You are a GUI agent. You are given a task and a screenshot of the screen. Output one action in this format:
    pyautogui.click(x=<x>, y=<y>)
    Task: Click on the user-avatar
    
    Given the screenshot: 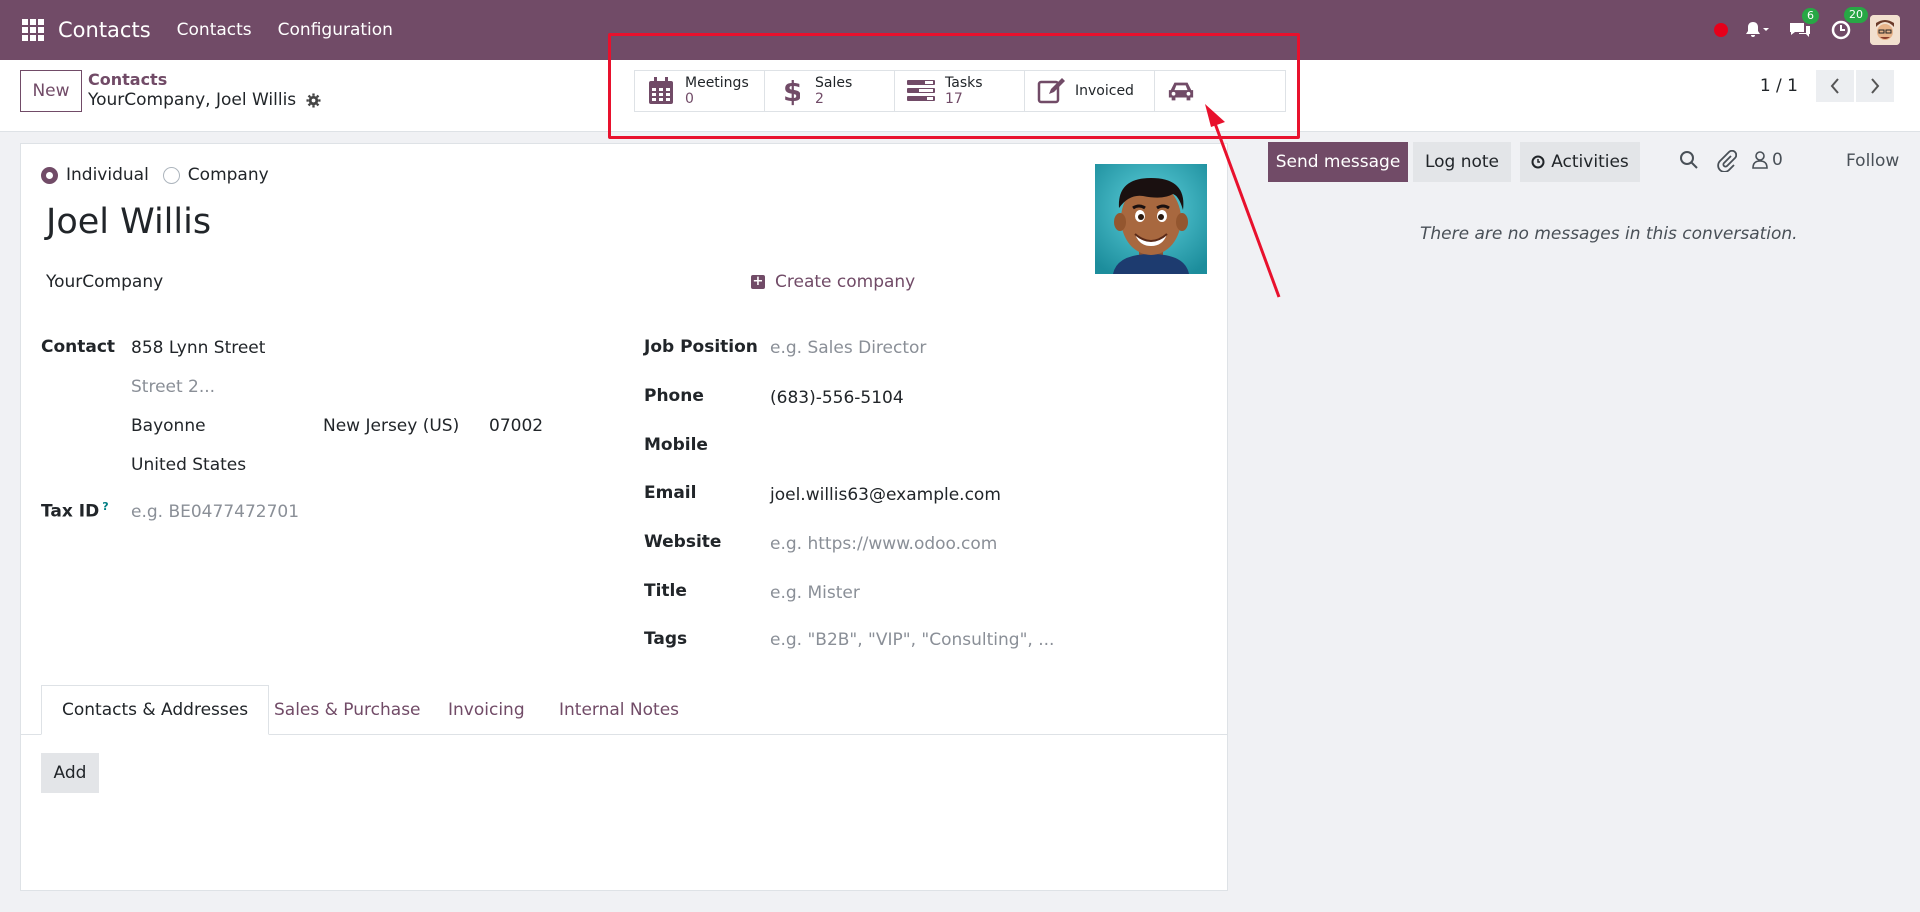 What is the action you would take?
    pyautogui.click(x=1885, y=30)
    